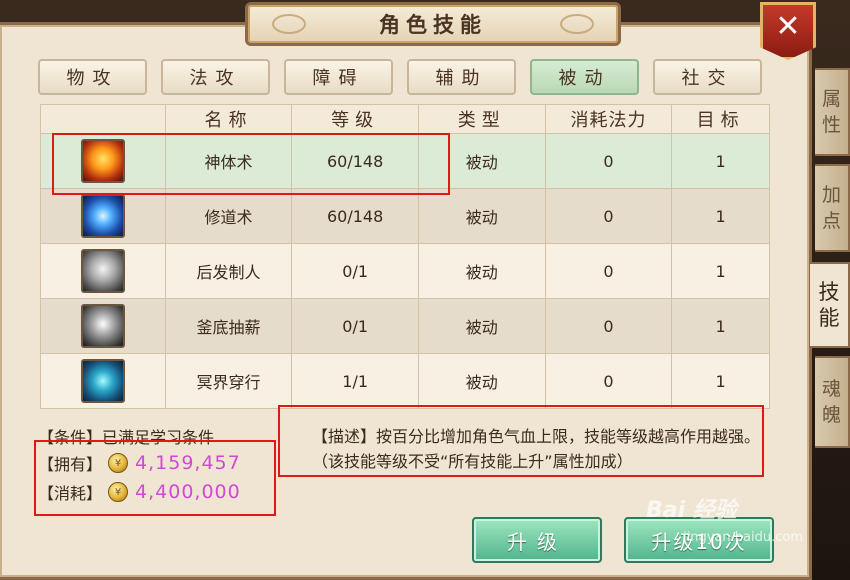 The width and height of the screenshot is (850, 580). Describe the element at coordinates (229, 326) in the screenshot. I see `skill-name: 釜底抽薪` at that location.